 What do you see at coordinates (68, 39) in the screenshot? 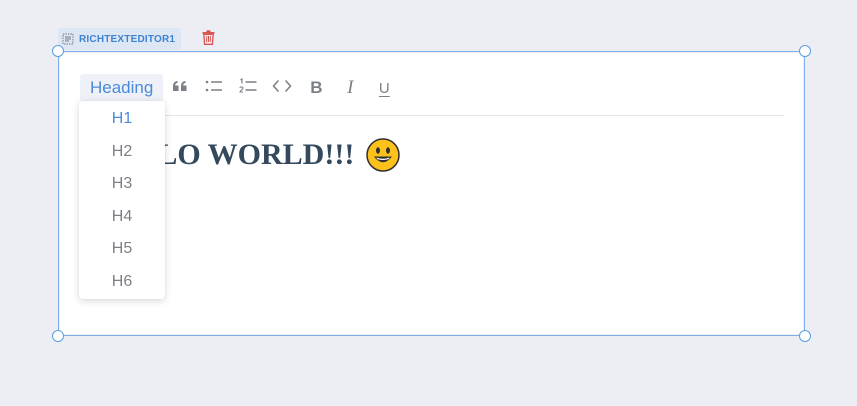
I see `widget-icon` at bounding box center [68, 39].